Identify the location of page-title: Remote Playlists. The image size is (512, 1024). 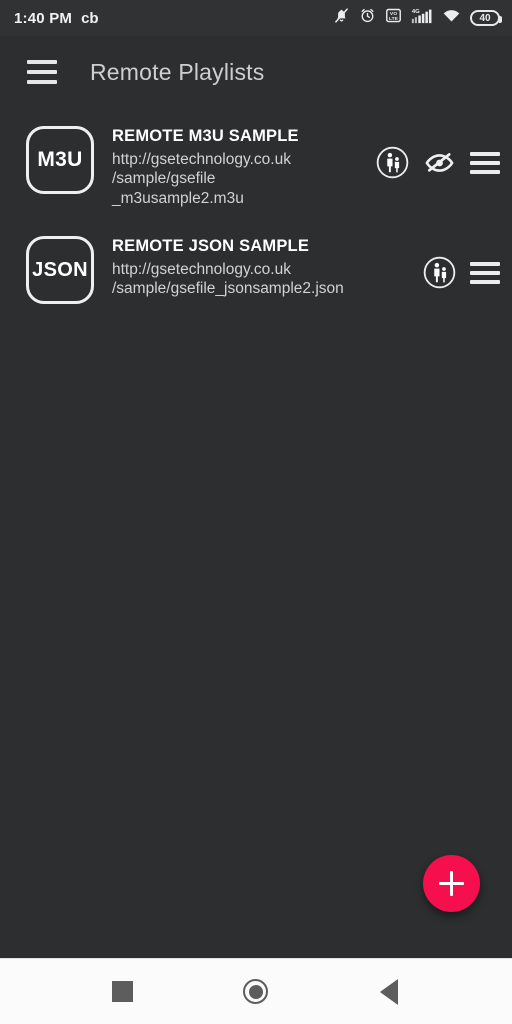
(177, 71).